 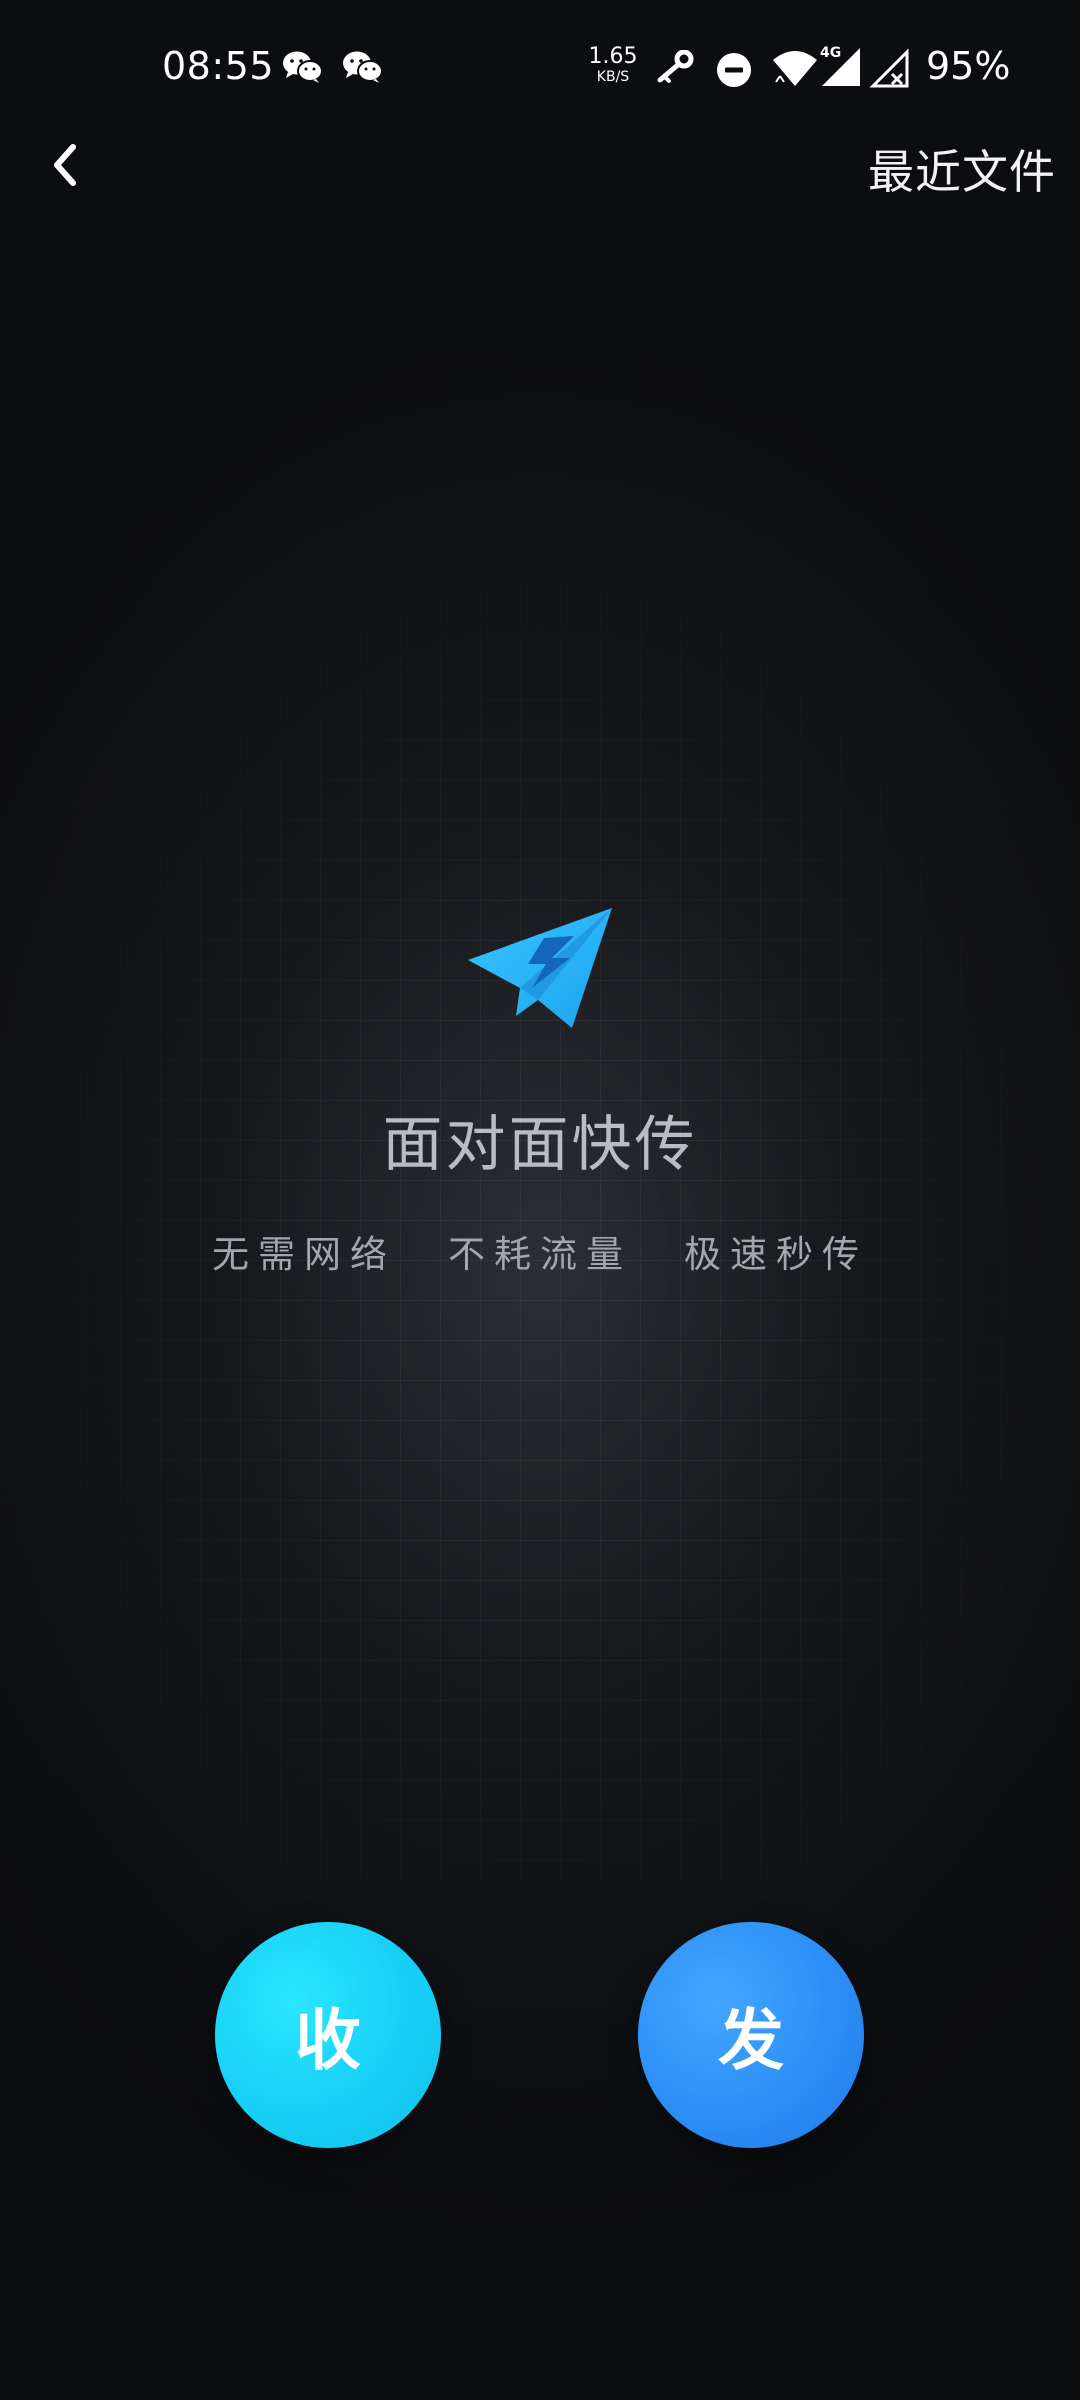 I want to click on key-icon, so click(x=675, y=66).